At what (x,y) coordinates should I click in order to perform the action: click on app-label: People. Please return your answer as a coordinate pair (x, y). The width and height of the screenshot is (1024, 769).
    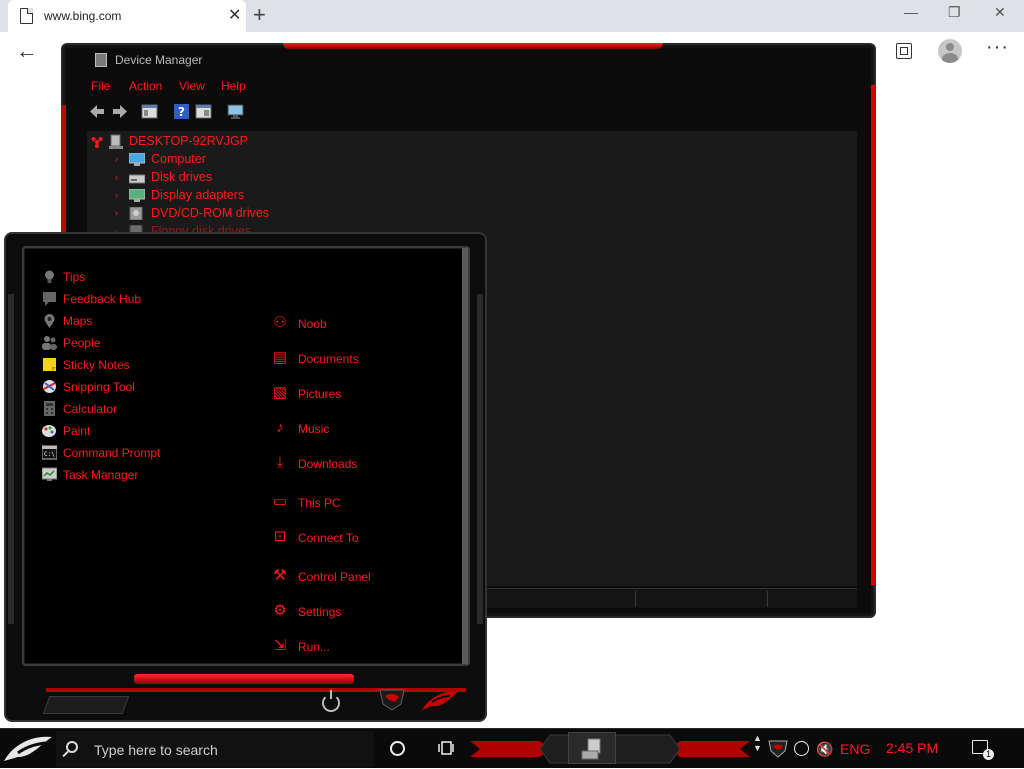
    Looking at the image, I should click on (82, 343).